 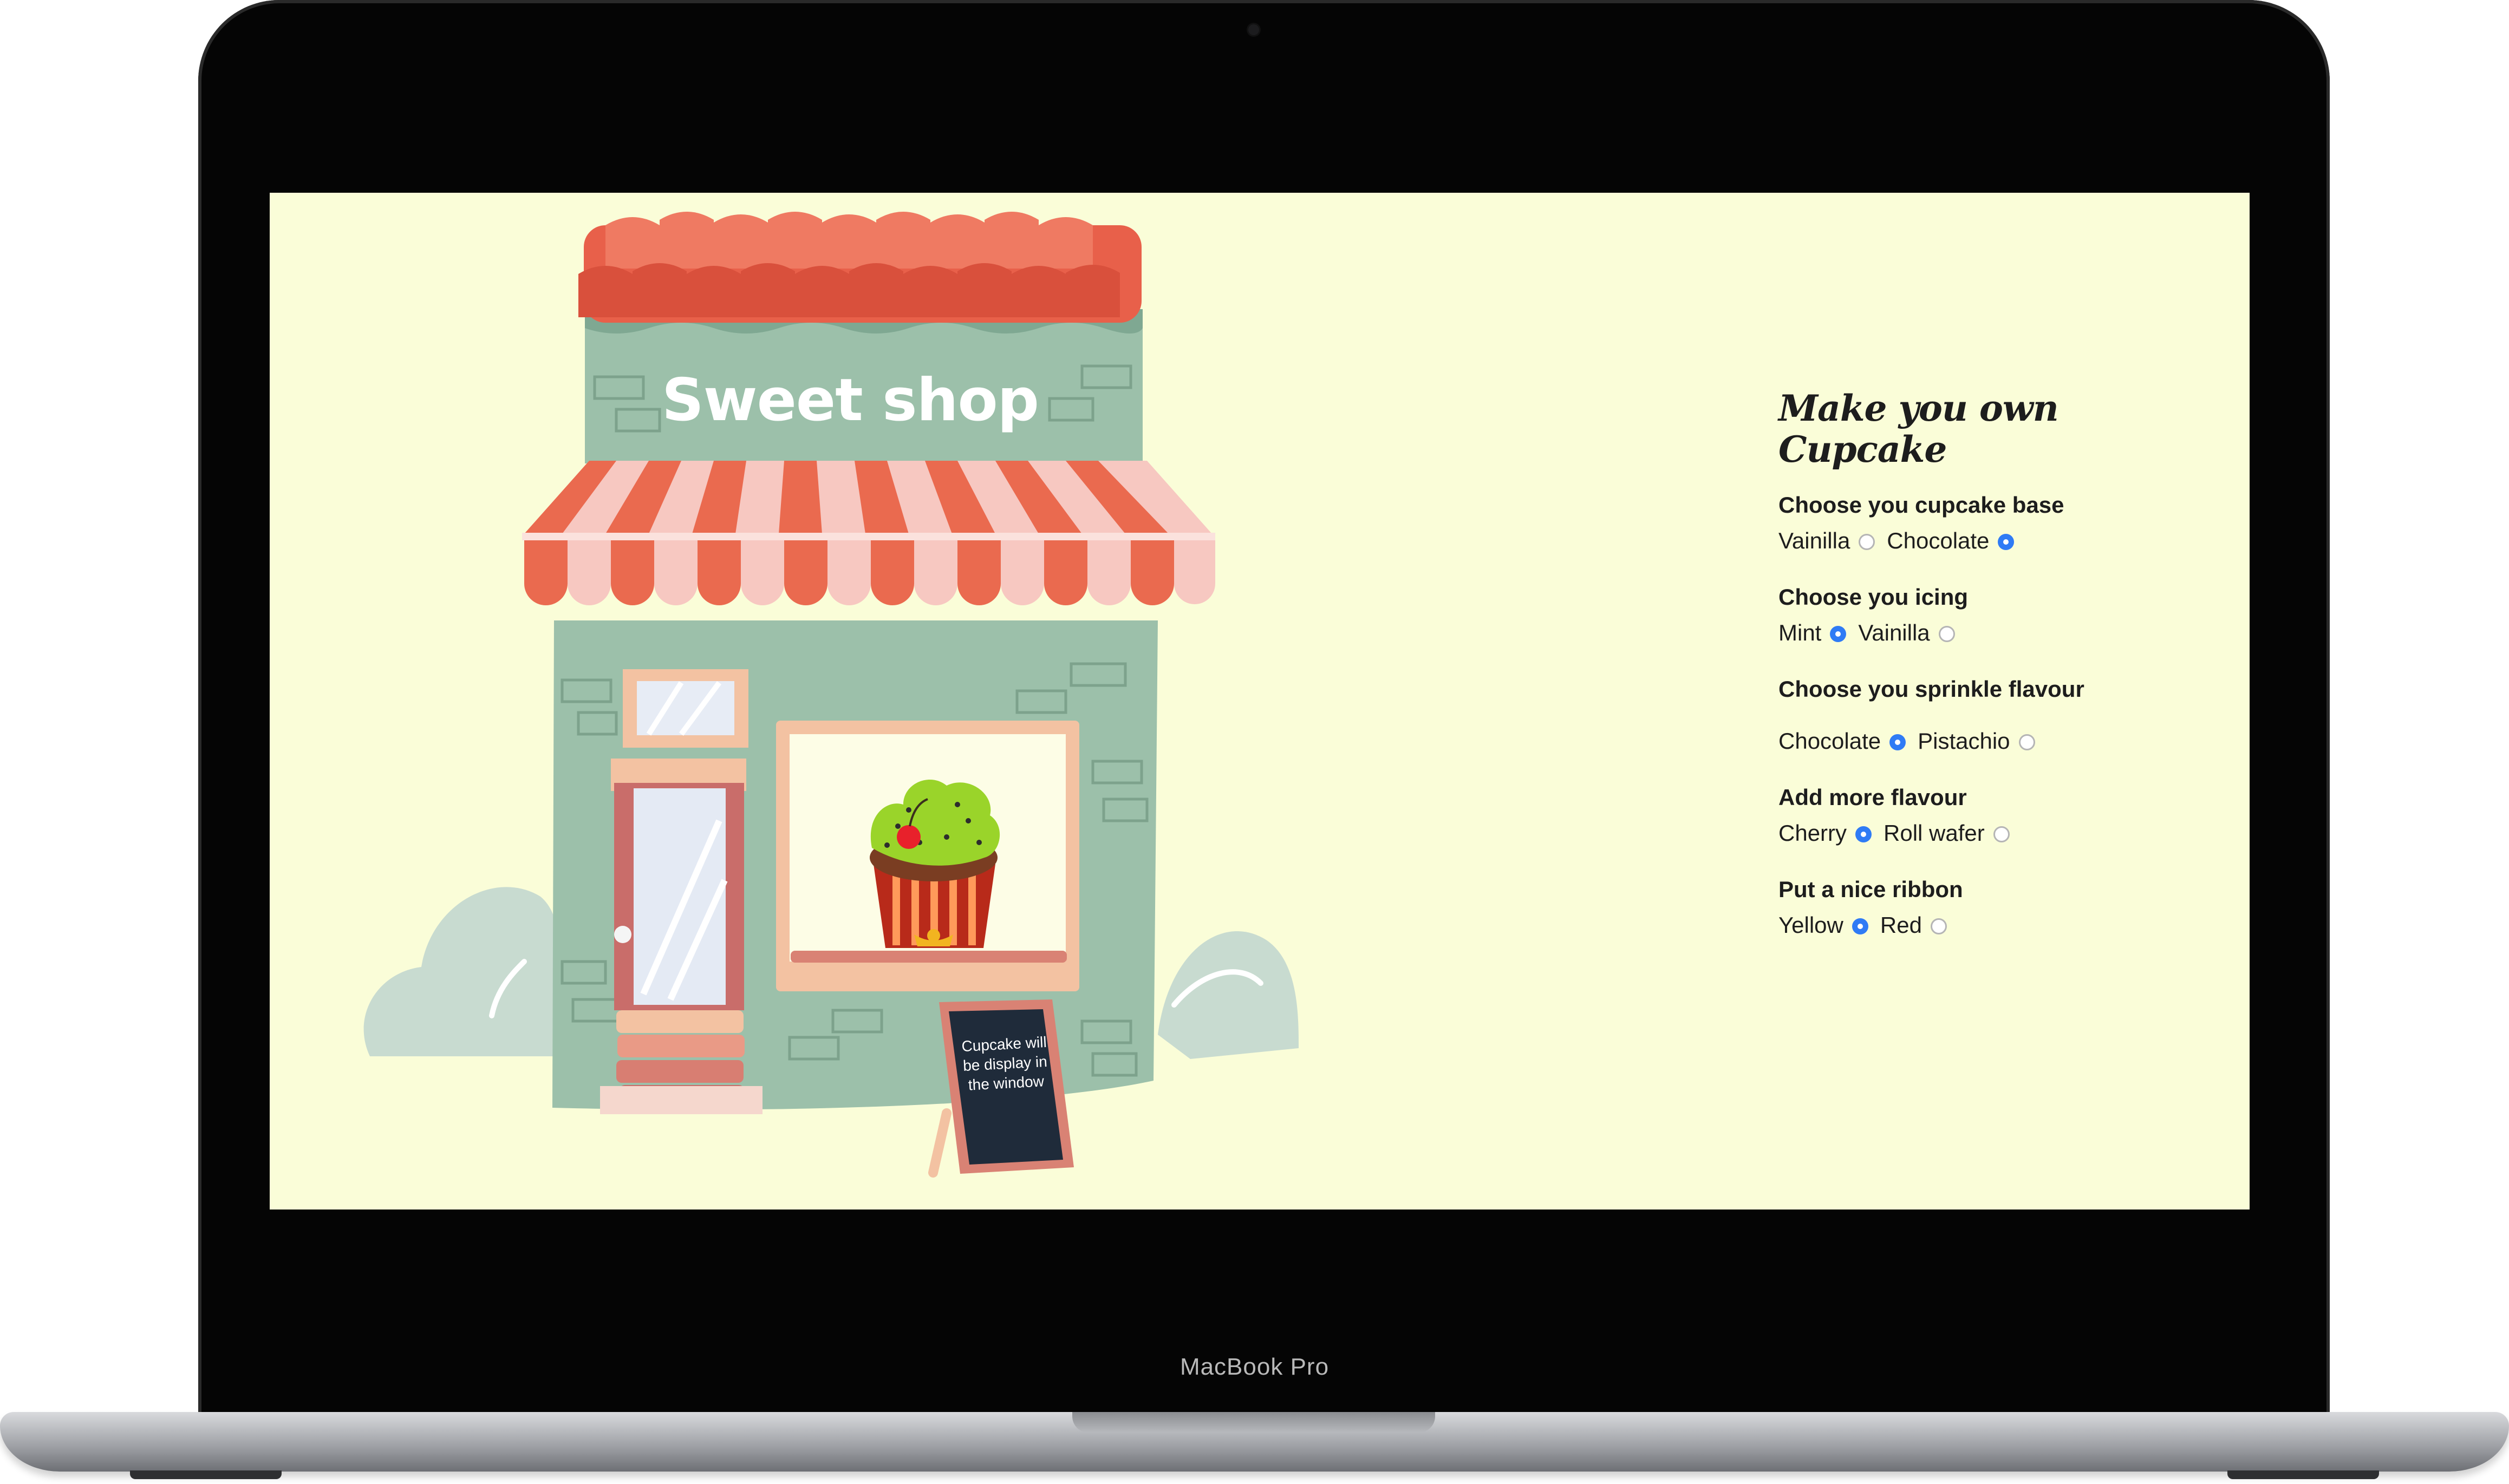 I want to click on radio-ribbon-red, so click(x=1938, y=926).